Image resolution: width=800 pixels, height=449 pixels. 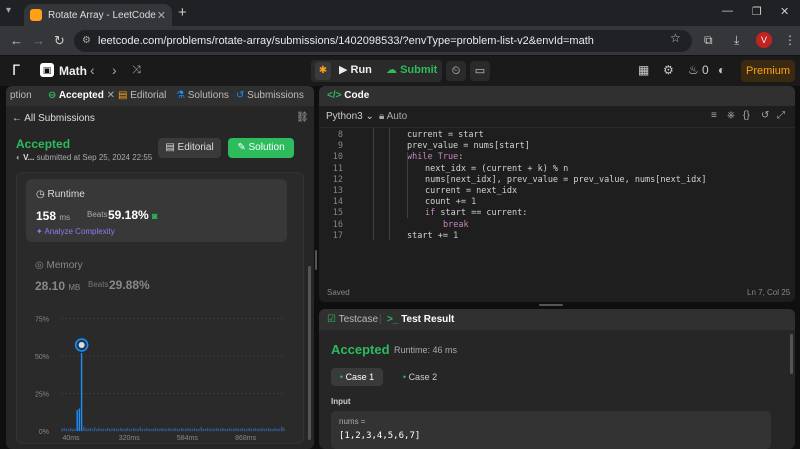 What do you see at coordinates (480, 71) in the screenshot?
I see `notes-icon: ▭` at bounding box center [480, 71].